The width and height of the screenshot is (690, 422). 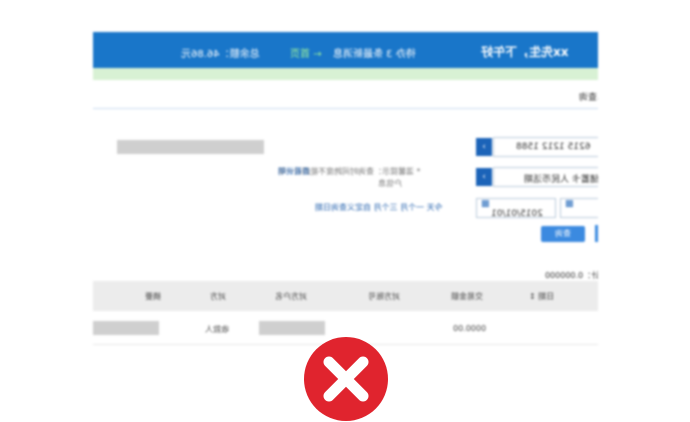 What do you see at coordinates (525, 52) in the screenshot?
I see `greeting: xx先生，下午好` at bounding box center [525, 52].